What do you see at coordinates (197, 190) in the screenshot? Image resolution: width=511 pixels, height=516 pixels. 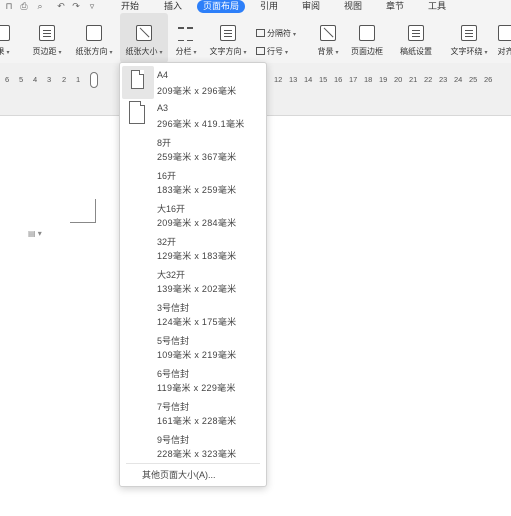 I see `paper-size-dims: 183毫米 x 259毫米` at bounding box center [197, 190].